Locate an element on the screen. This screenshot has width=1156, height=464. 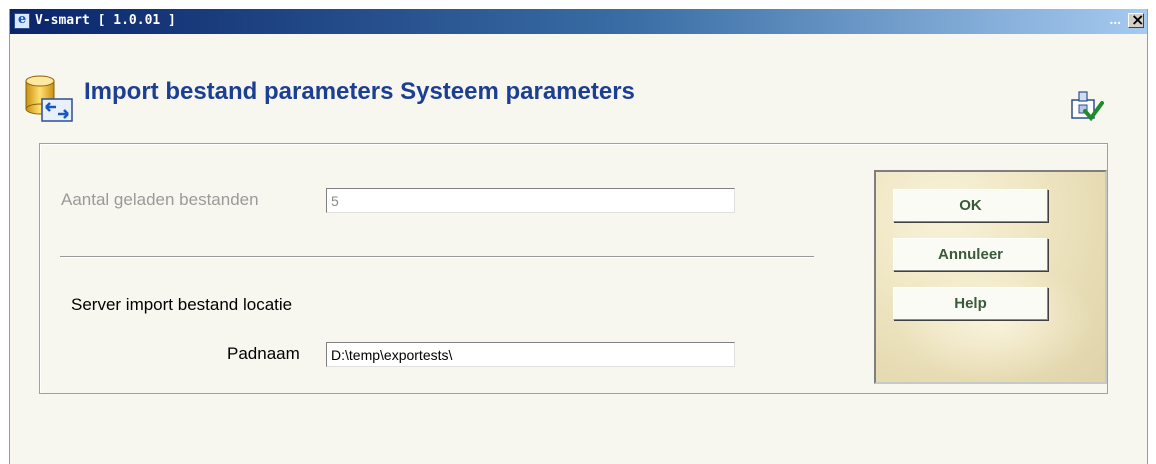
database-import-icon is located at coordinates (49, 98).